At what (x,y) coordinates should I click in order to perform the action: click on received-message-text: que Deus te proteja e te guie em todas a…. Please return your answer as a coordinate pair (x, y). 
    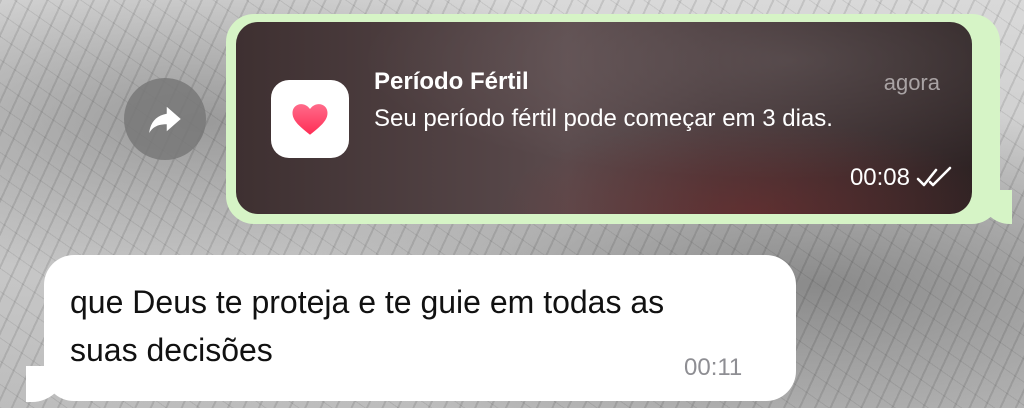
    Looking at the image, I should click on (367, 326).